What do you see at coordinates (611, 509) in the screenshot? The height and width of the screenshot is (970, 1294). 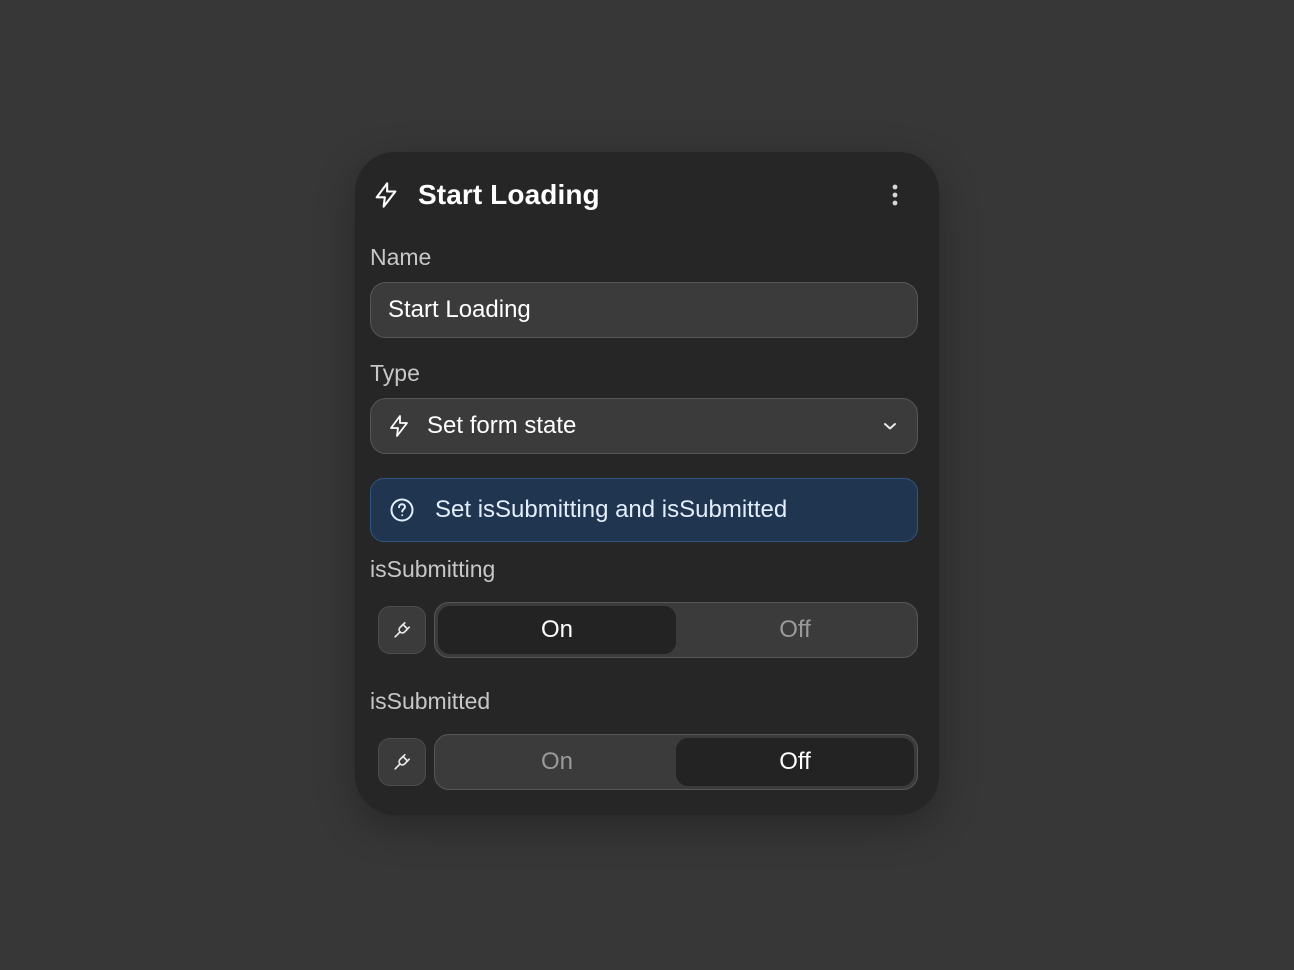 I see `info-banner-text: Set isSubmitting and isSubmitted` at bounding box center [611, 509].